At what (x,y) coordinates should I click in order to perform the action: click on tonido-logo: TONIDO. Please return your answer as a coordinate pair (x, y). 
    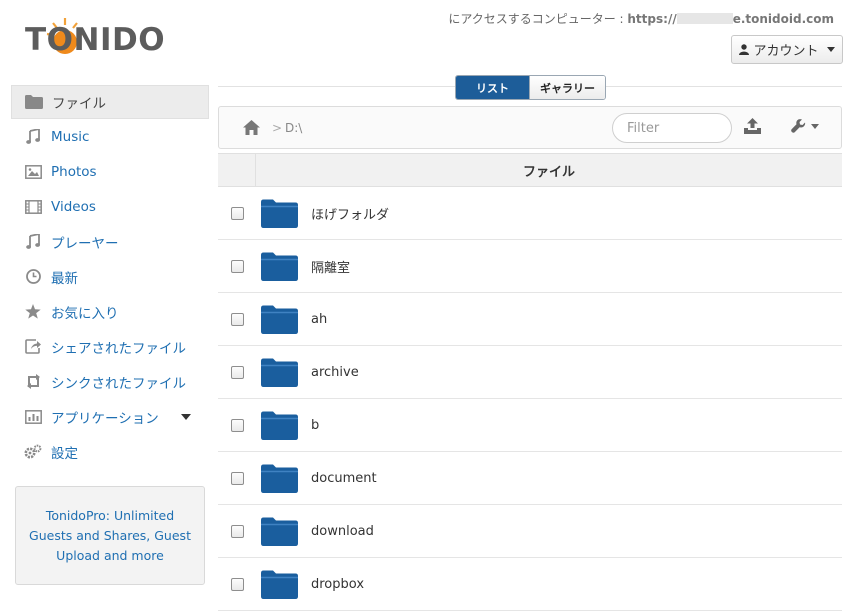
    Looking at the image, I should click on (100, 40).